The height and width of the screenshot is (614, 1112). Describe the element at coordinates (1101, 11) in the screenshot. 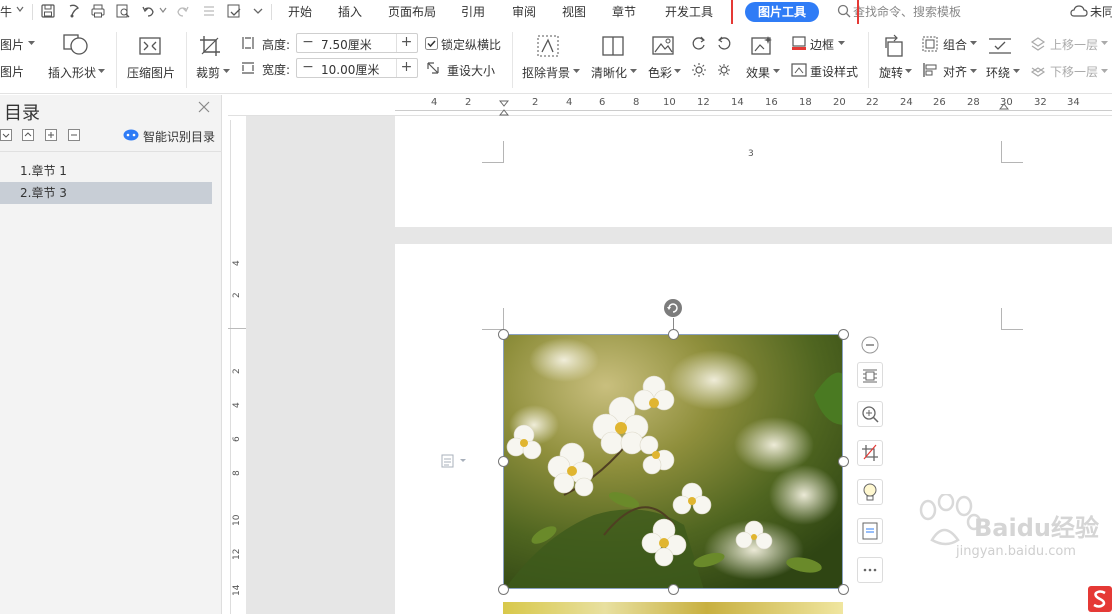

I see `sync-status: 未同` at that location.